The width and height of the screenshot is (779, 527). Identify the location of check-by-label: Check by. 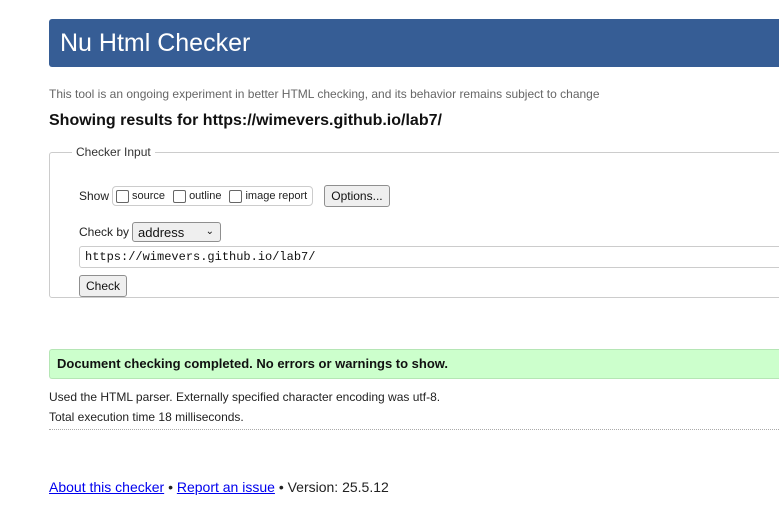
(104, 232).